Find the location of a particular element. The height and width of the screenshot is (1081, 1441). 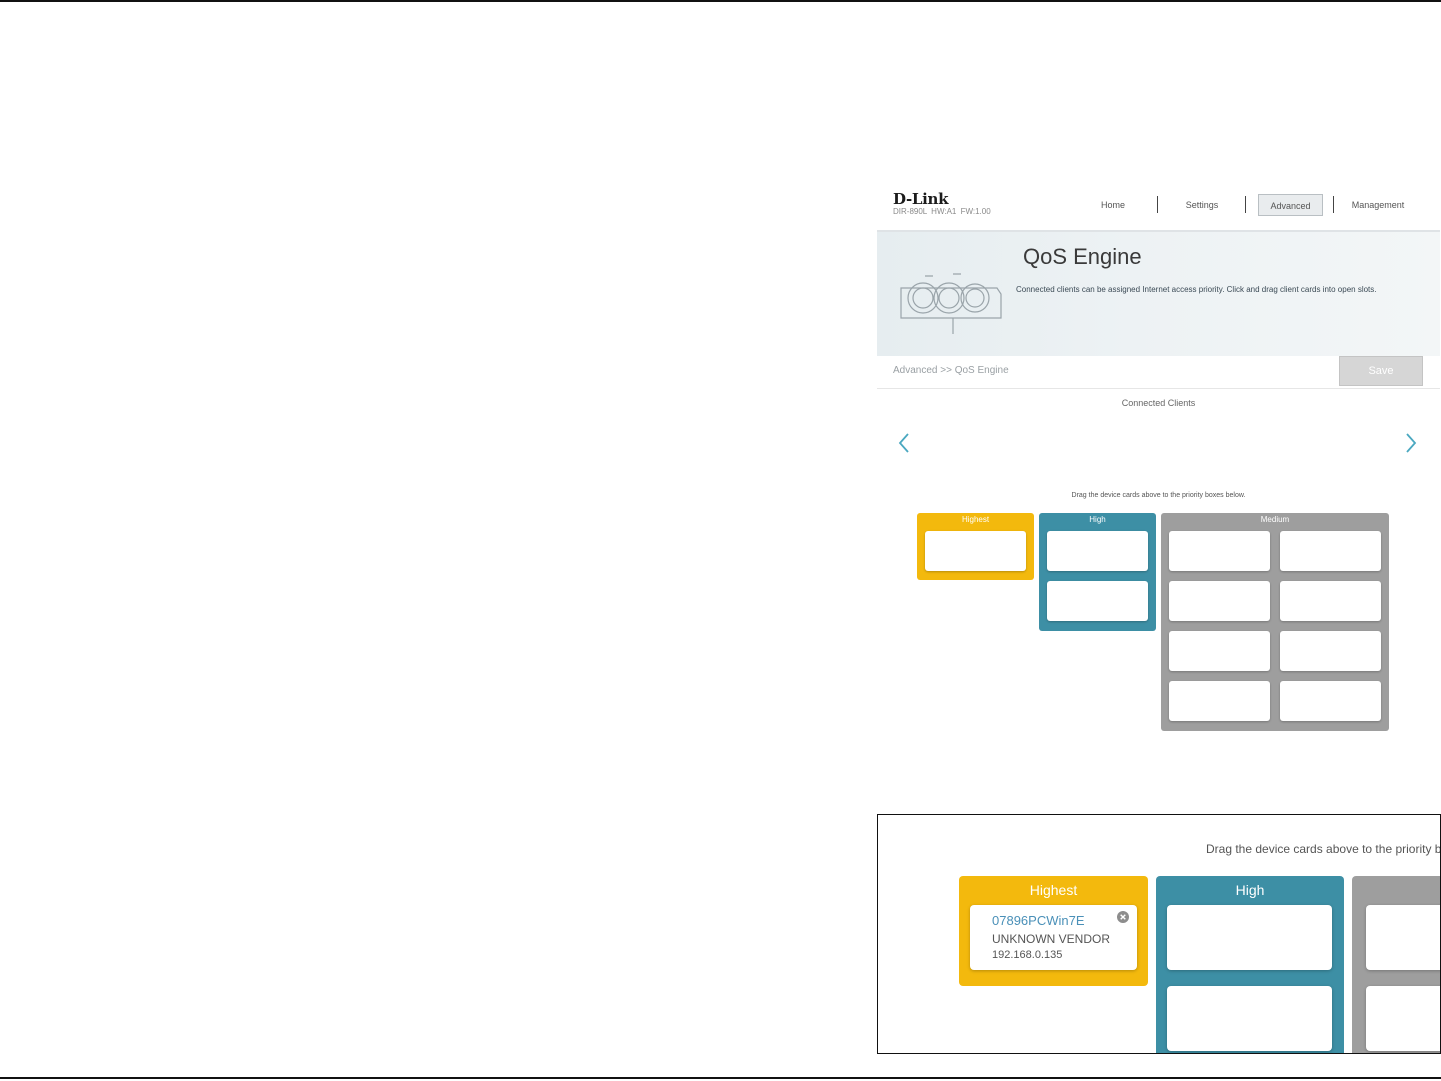

save-button: Save is located at coordinates (1381, 371).